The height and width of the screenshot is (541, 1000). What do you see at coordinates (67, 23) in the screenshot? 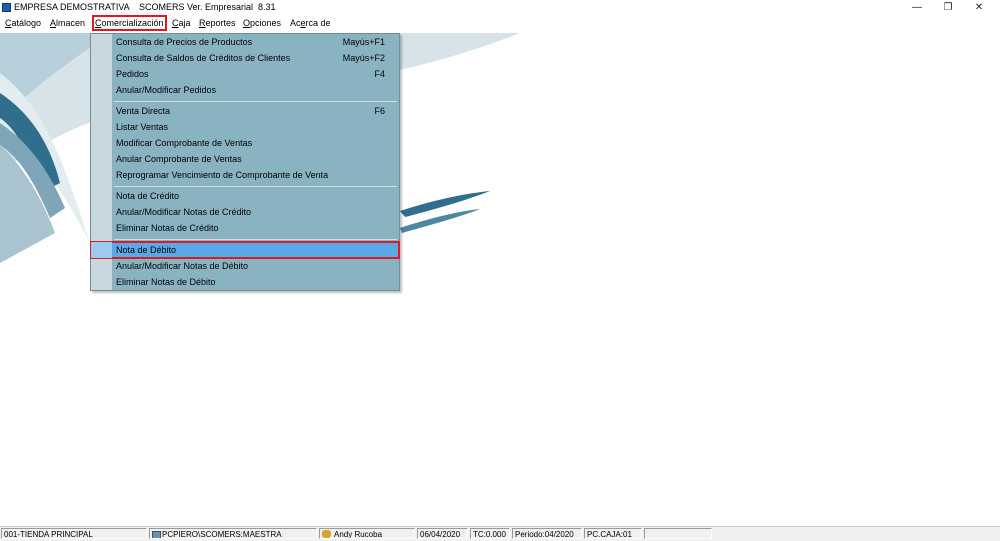
I see `menu-almacen: Almacen` at bounding box center [67, 23].